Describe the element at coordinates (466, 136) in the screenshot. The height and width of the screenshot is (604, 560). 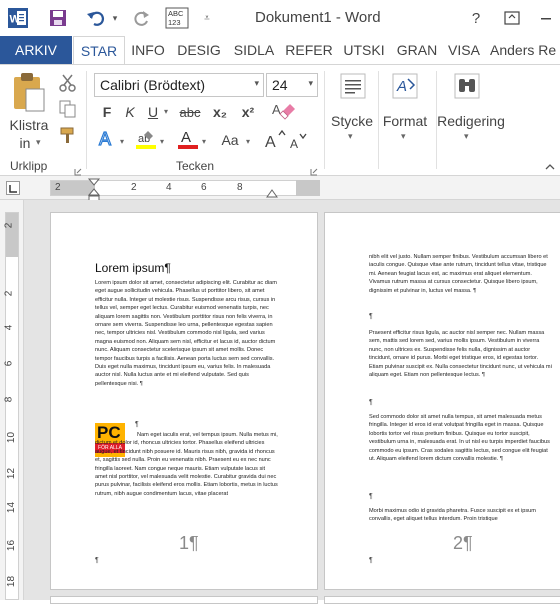
I see `editing-dropdown-icon: ▾` at that location.